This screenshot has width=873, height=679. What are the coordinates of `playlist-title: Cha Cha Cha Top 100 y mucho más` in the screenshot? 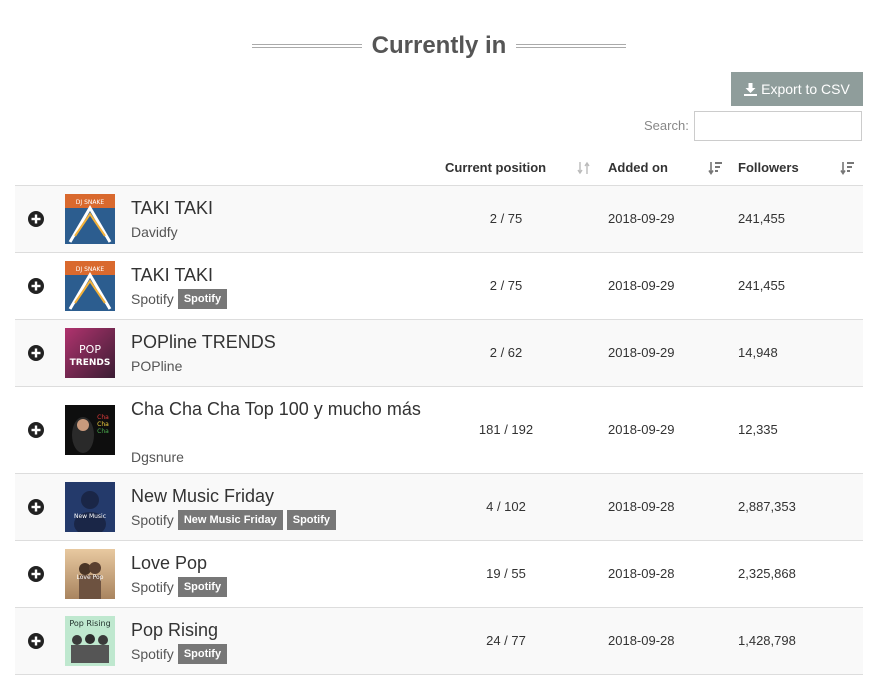 It's located at (276, 409).